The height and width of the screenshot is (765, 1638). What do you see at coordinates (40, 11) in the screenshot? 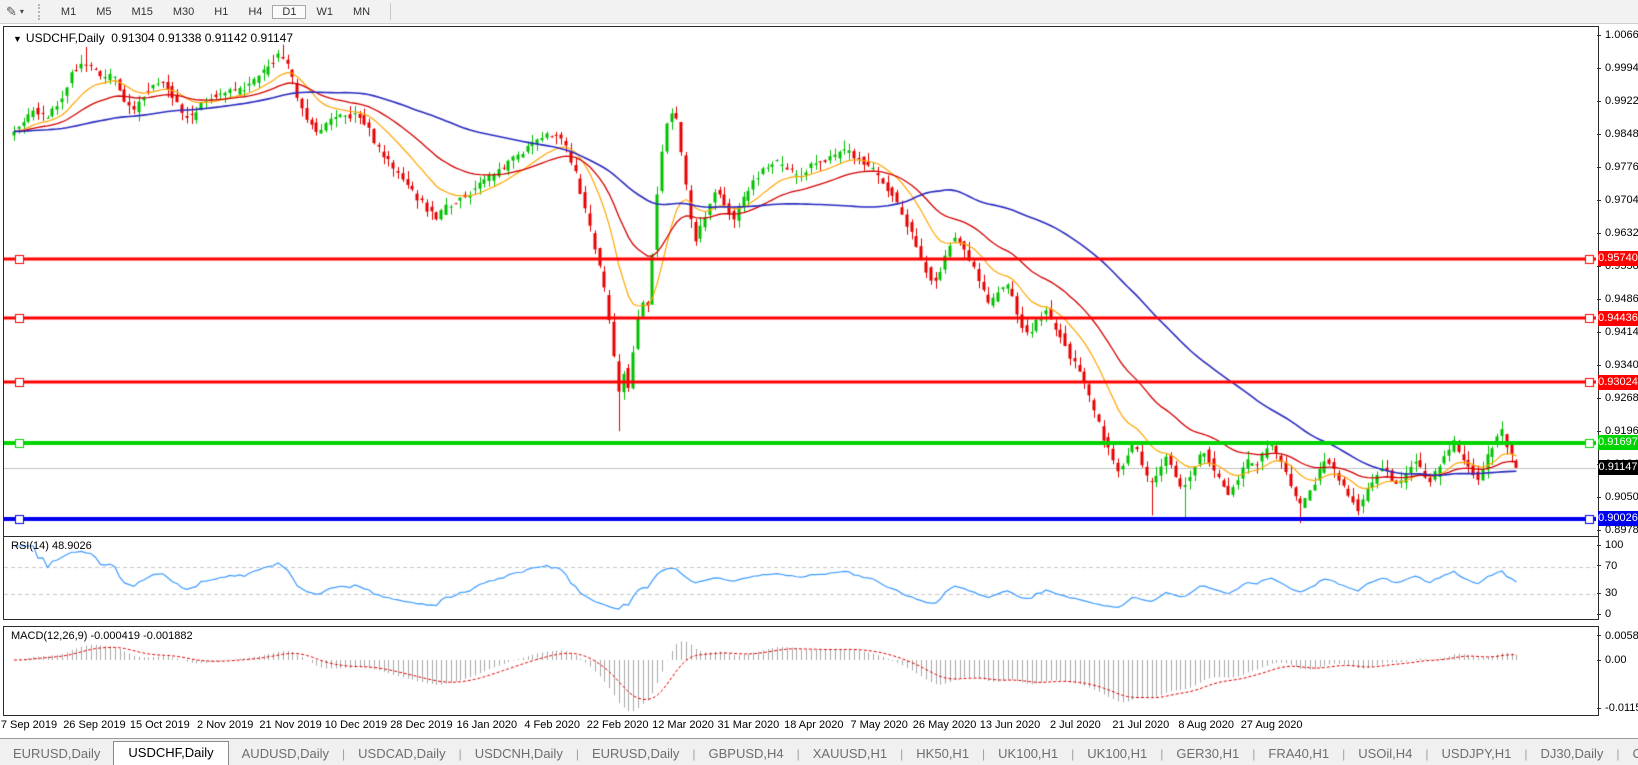
I see `toolbar-grip-handle` at bounding box center [40, 11].